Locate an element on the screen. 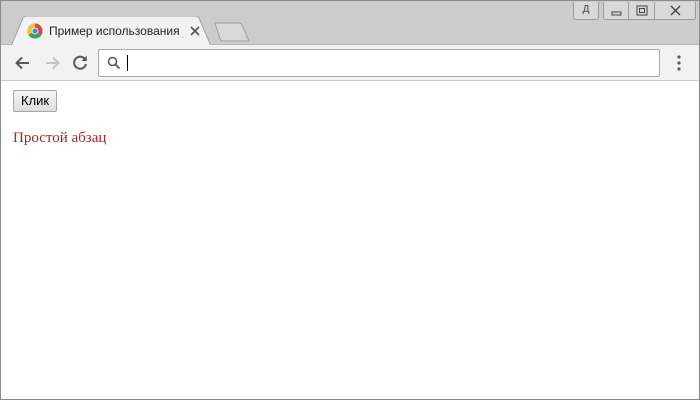 The image size is (700, 400). maximize-button is located at coordinates (641, 11).